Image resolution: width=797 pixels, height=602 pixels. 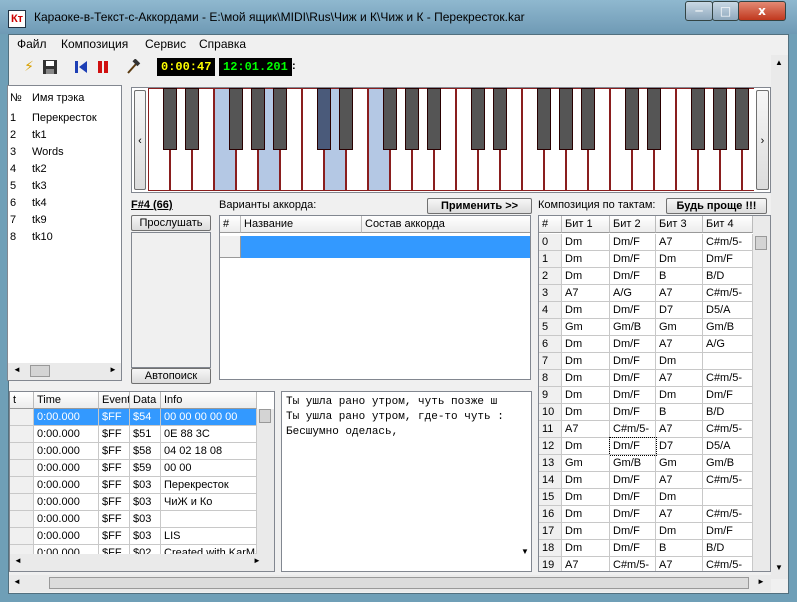 What do you see at coordinates (171, 376) in the screenshot?
I see `autosearch-button: Автопоиск` at bounding box center [171, 376].